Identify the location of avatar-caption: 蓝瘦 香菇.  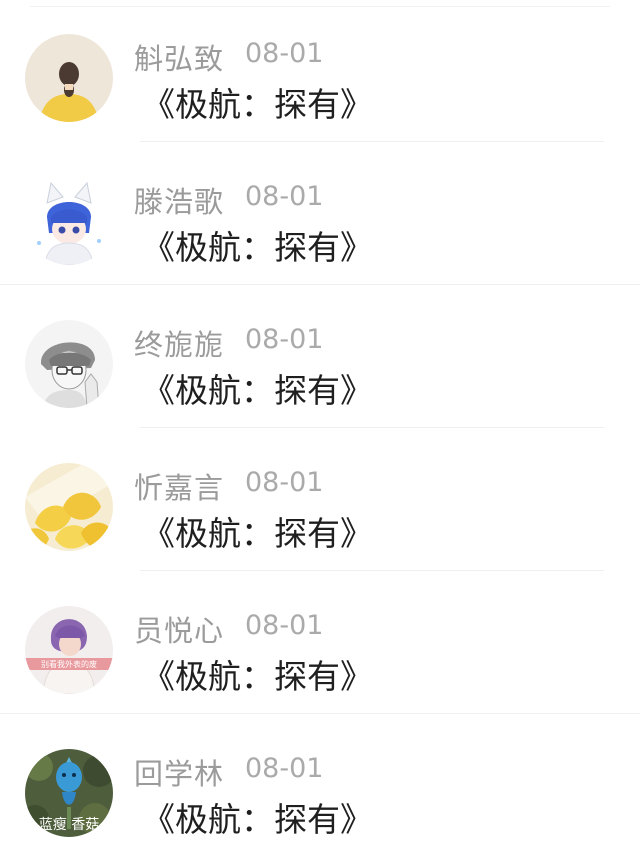
(69, 824).